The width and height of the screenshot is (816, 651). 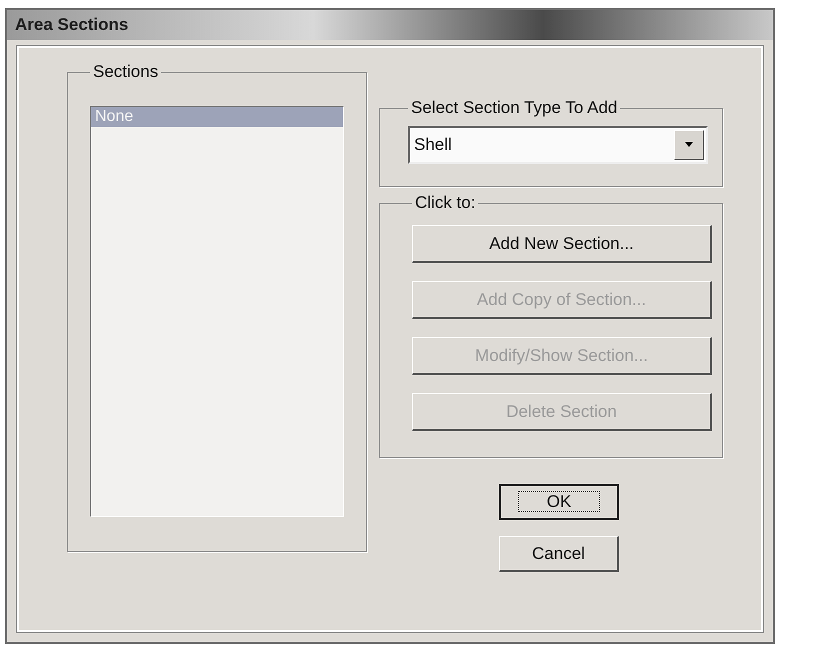 I want to click on dialog-button: OK, so click(x=559, y=502).